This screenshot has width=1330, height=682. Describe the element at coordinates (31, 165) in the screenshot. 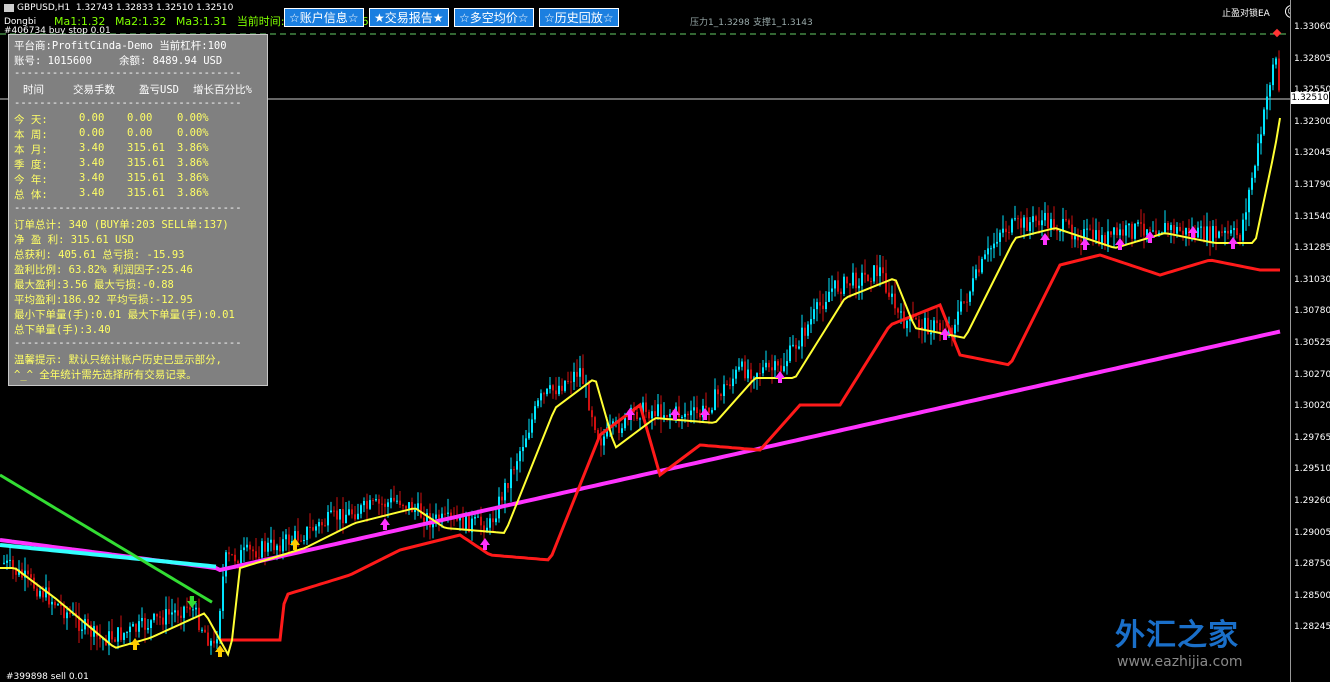

I see `stats-cell-period: 季 度:` at that location.